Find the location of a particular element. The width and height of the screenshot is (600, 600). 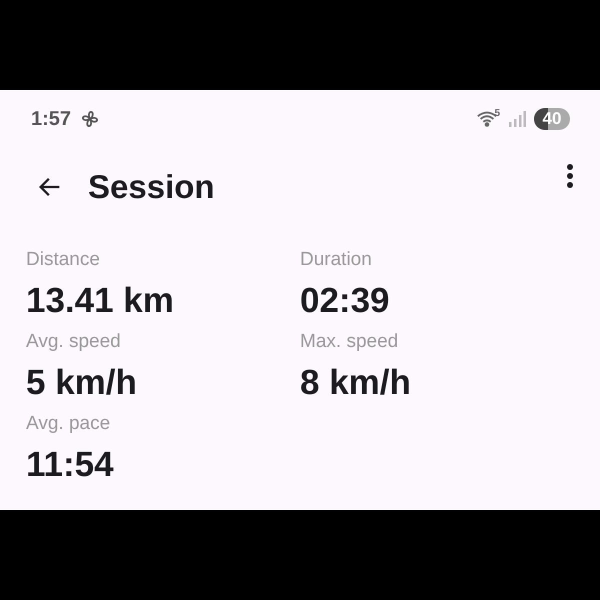

status-time: 1:57 is located at coordinates (51, 119).